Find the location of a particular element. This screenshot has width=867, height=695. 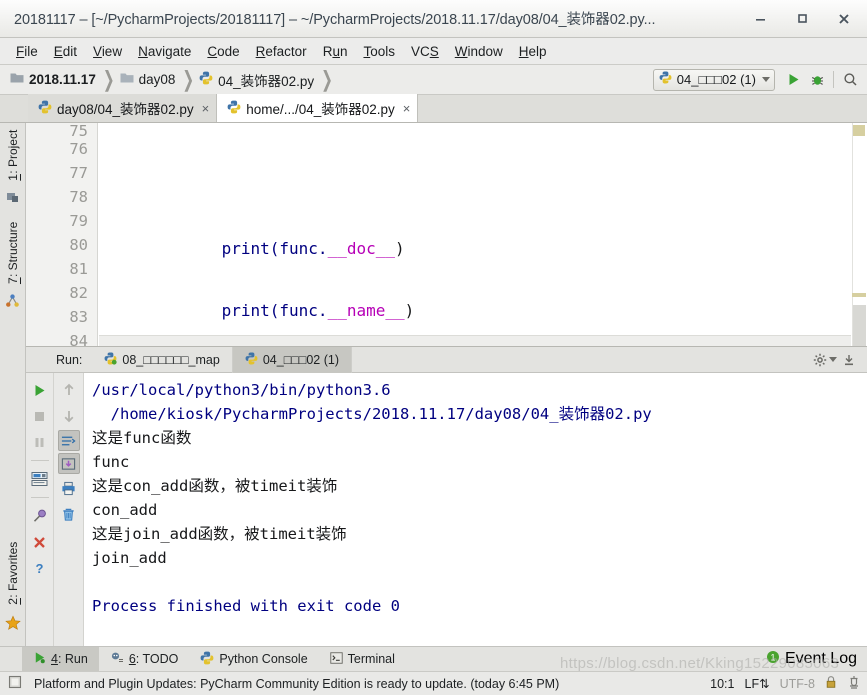

menu-tools: Tools is located at coordinates (379, 51).